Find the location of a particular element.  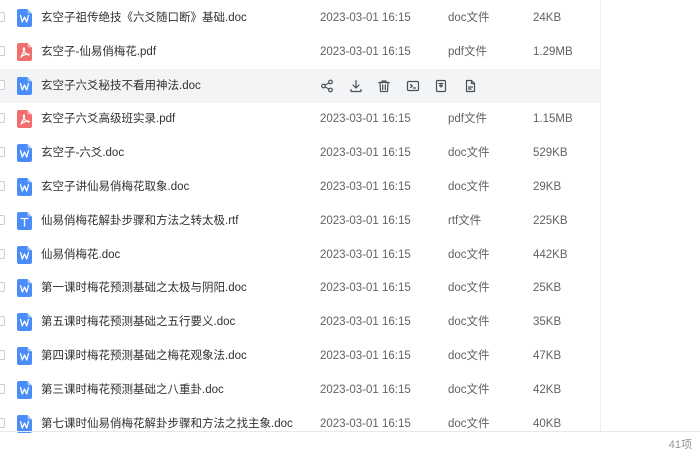

copy-icon is located at coordinates (470, 86).